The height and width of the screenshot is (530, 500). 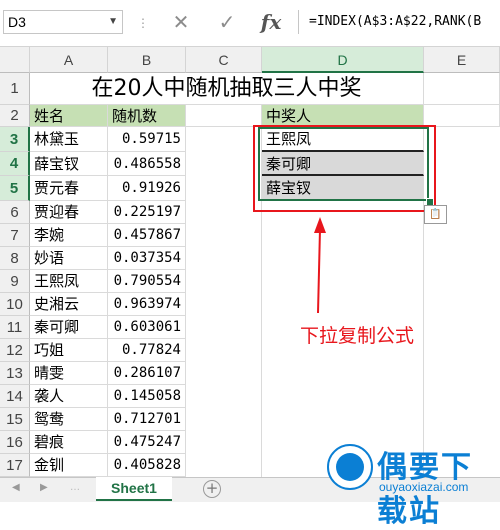 I want to click on header-name-cell: 姓名, so click(x=69, y=116).